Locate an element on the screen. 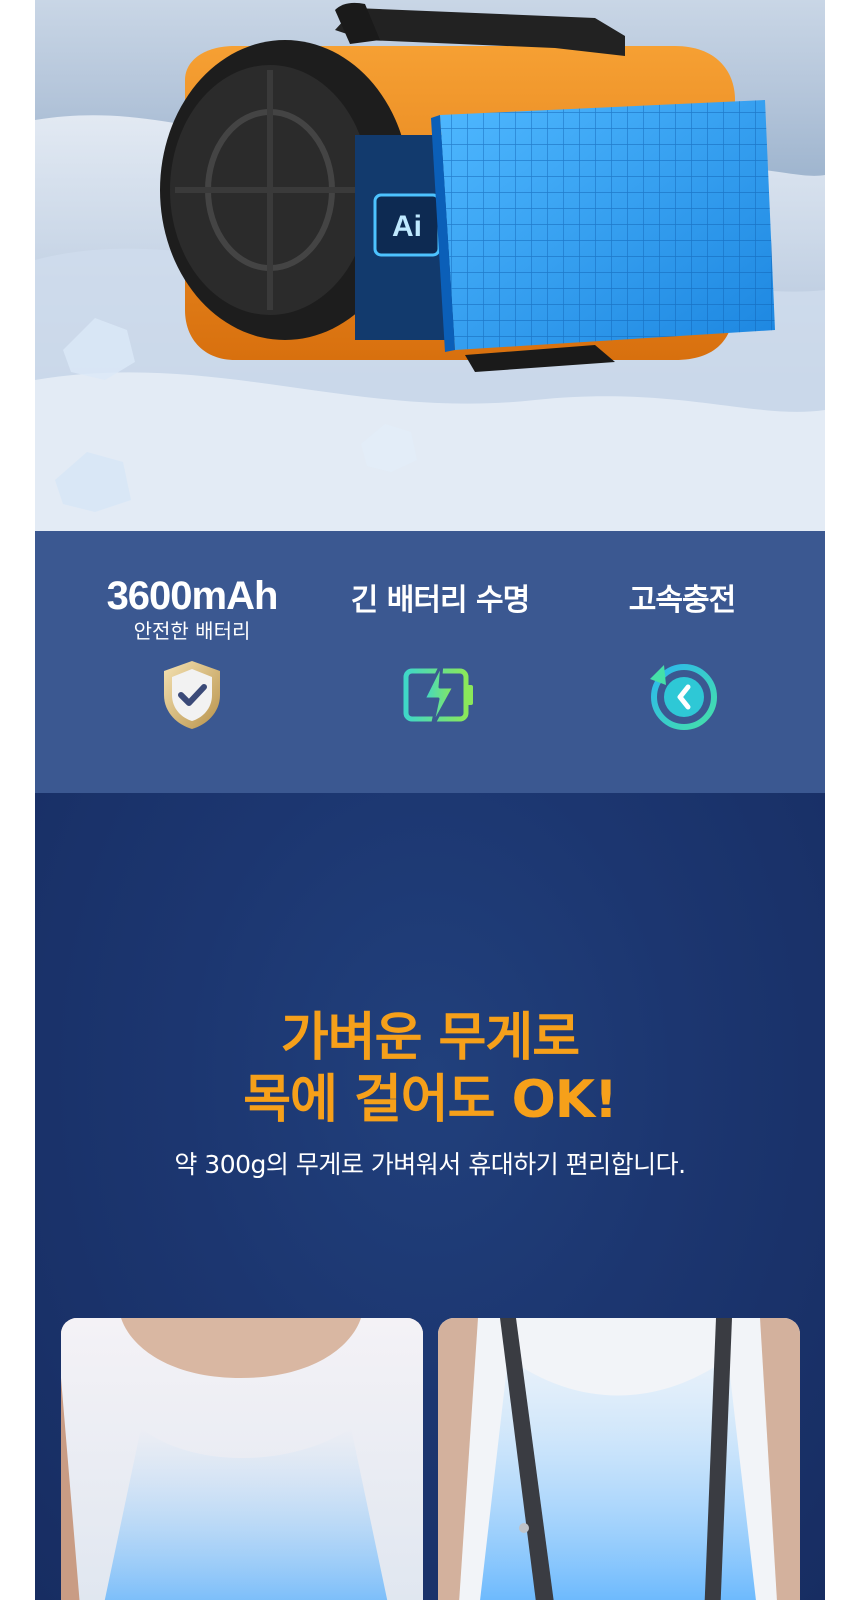  wearing-photo-front is located at coordinates (242, 1459).